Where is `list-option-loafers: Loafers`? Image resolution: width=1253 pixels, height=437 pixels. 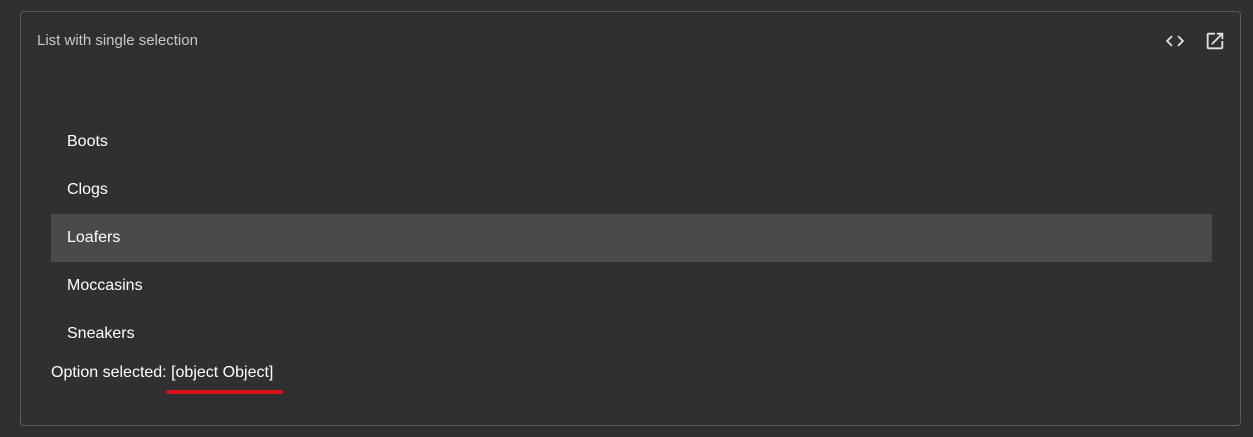 list-option-loafers: Loafers is located at coordinates (631, 238).